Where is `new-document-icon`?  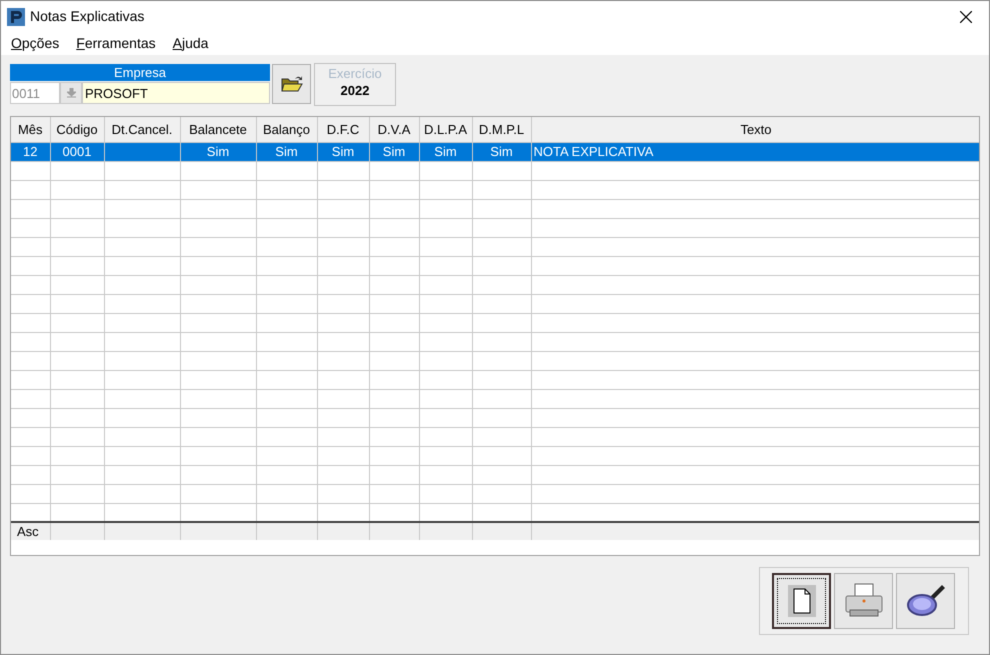 new-document-icon is located at coordinates (802, 601).